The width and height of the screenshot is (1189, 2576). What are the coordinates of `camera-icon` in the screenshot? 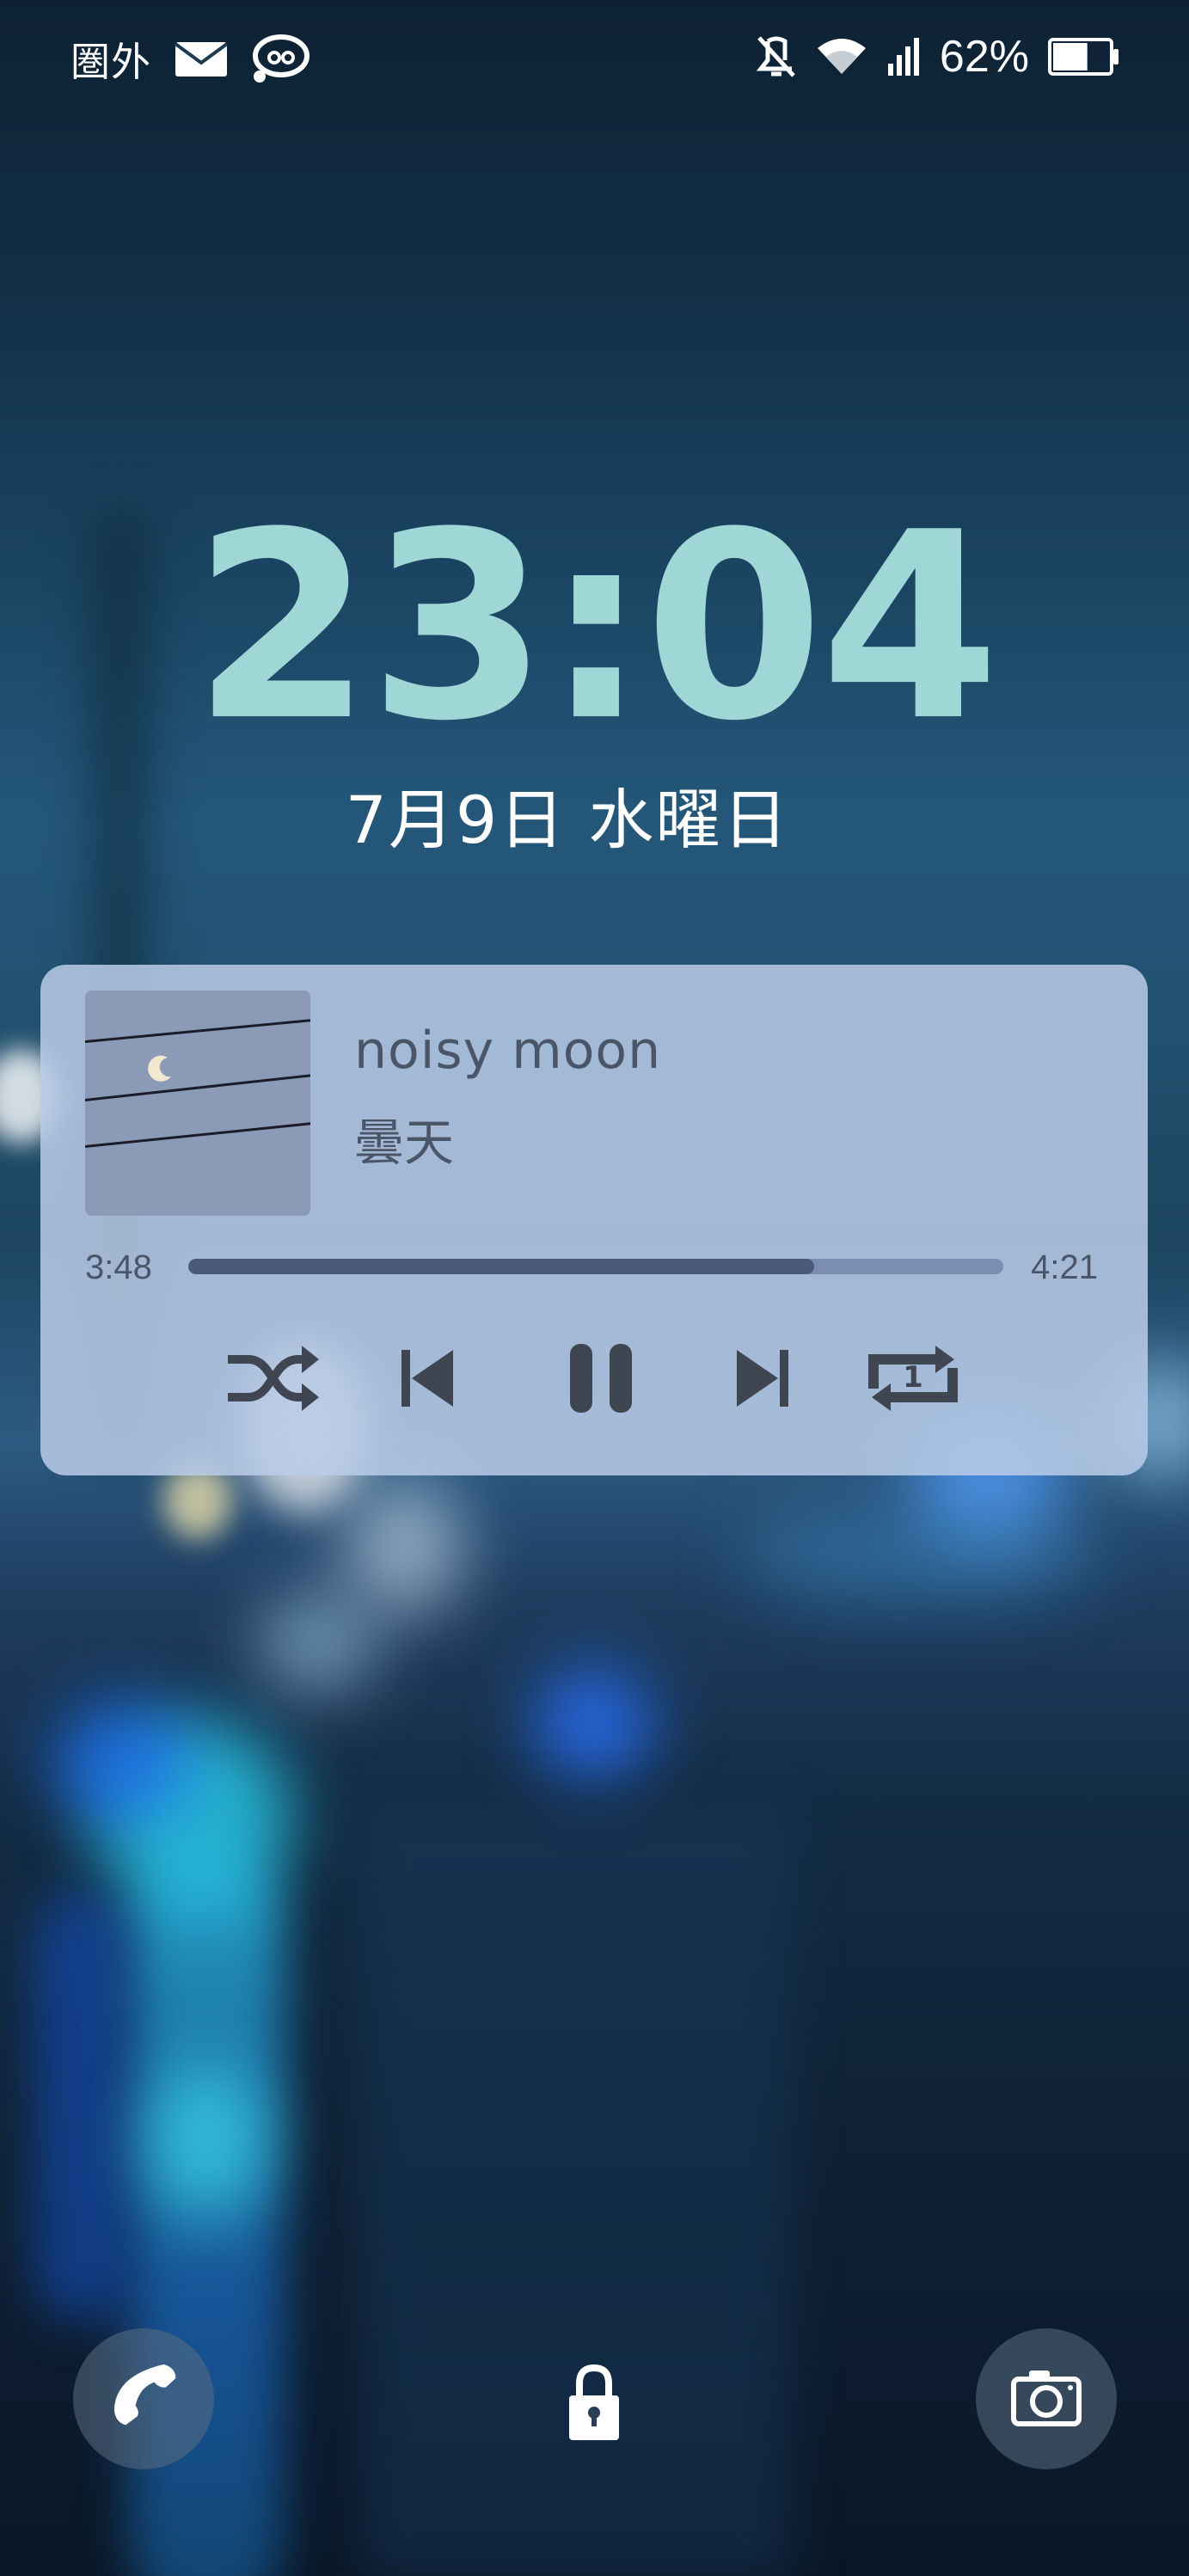 It's located at (1046, 2399).